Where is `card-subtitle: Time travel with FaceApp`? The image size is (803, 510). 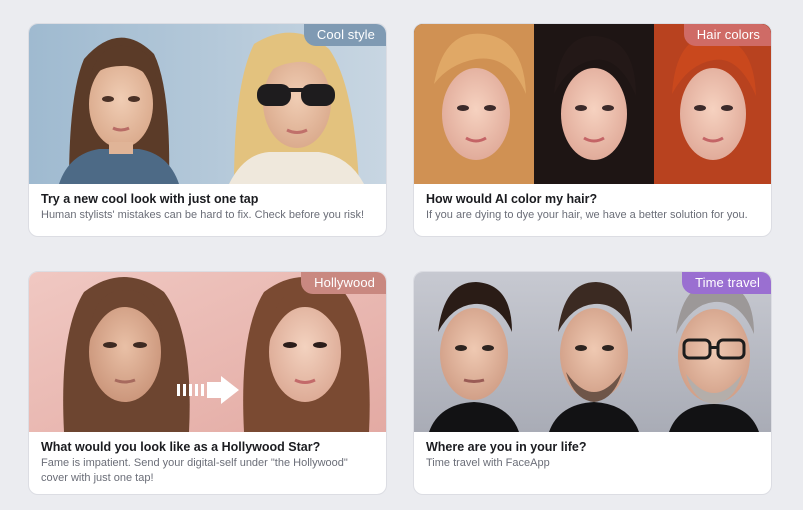
card-subtitle: Time travel with FaceApp is located at coordinates (488, 463).